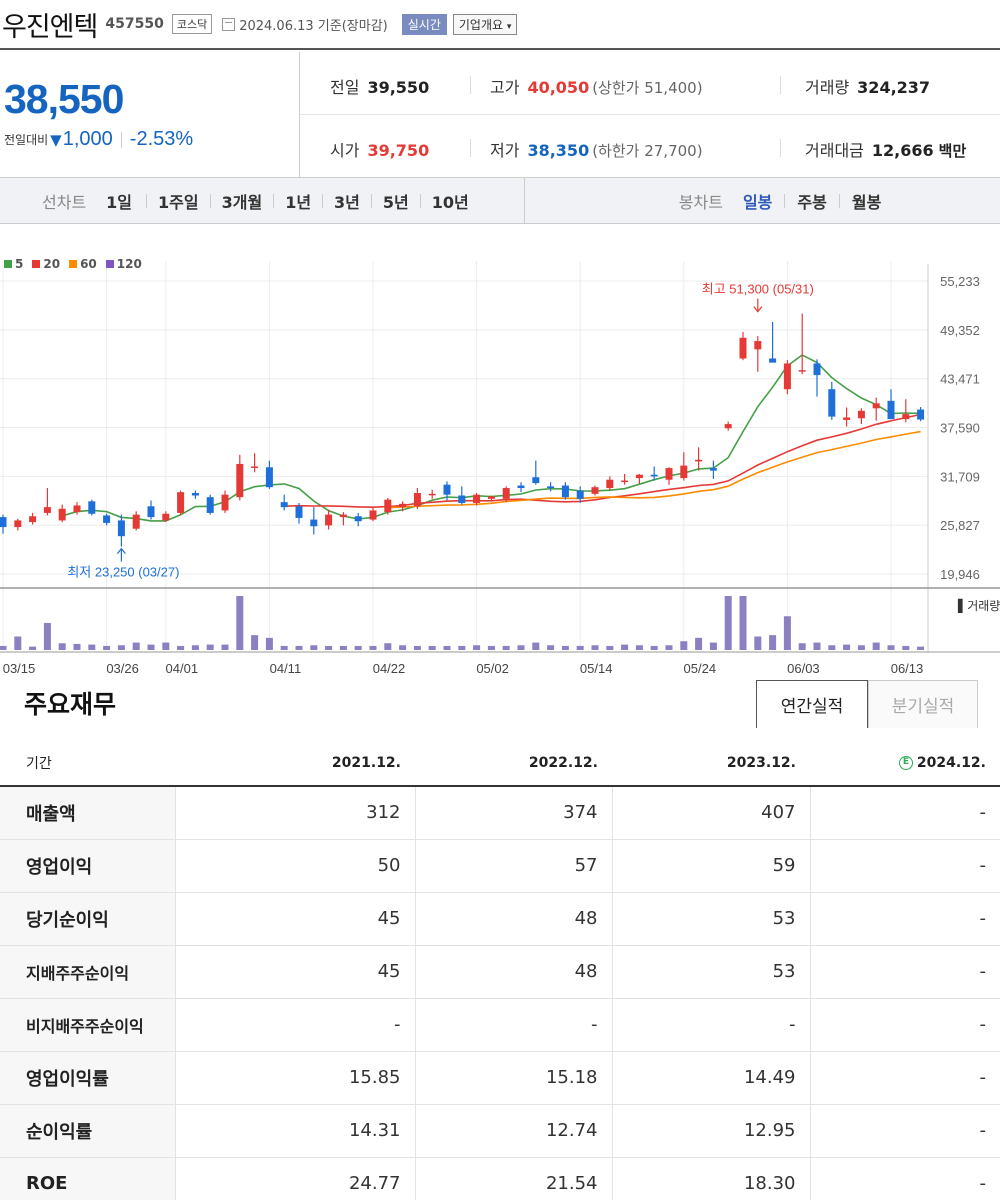 Image resolution: width=1000 pixels, height=1200 pixels. Describe the element at coordinates (710, 1178) in the screenshot. I see `cell-value: 18.30` at that location.